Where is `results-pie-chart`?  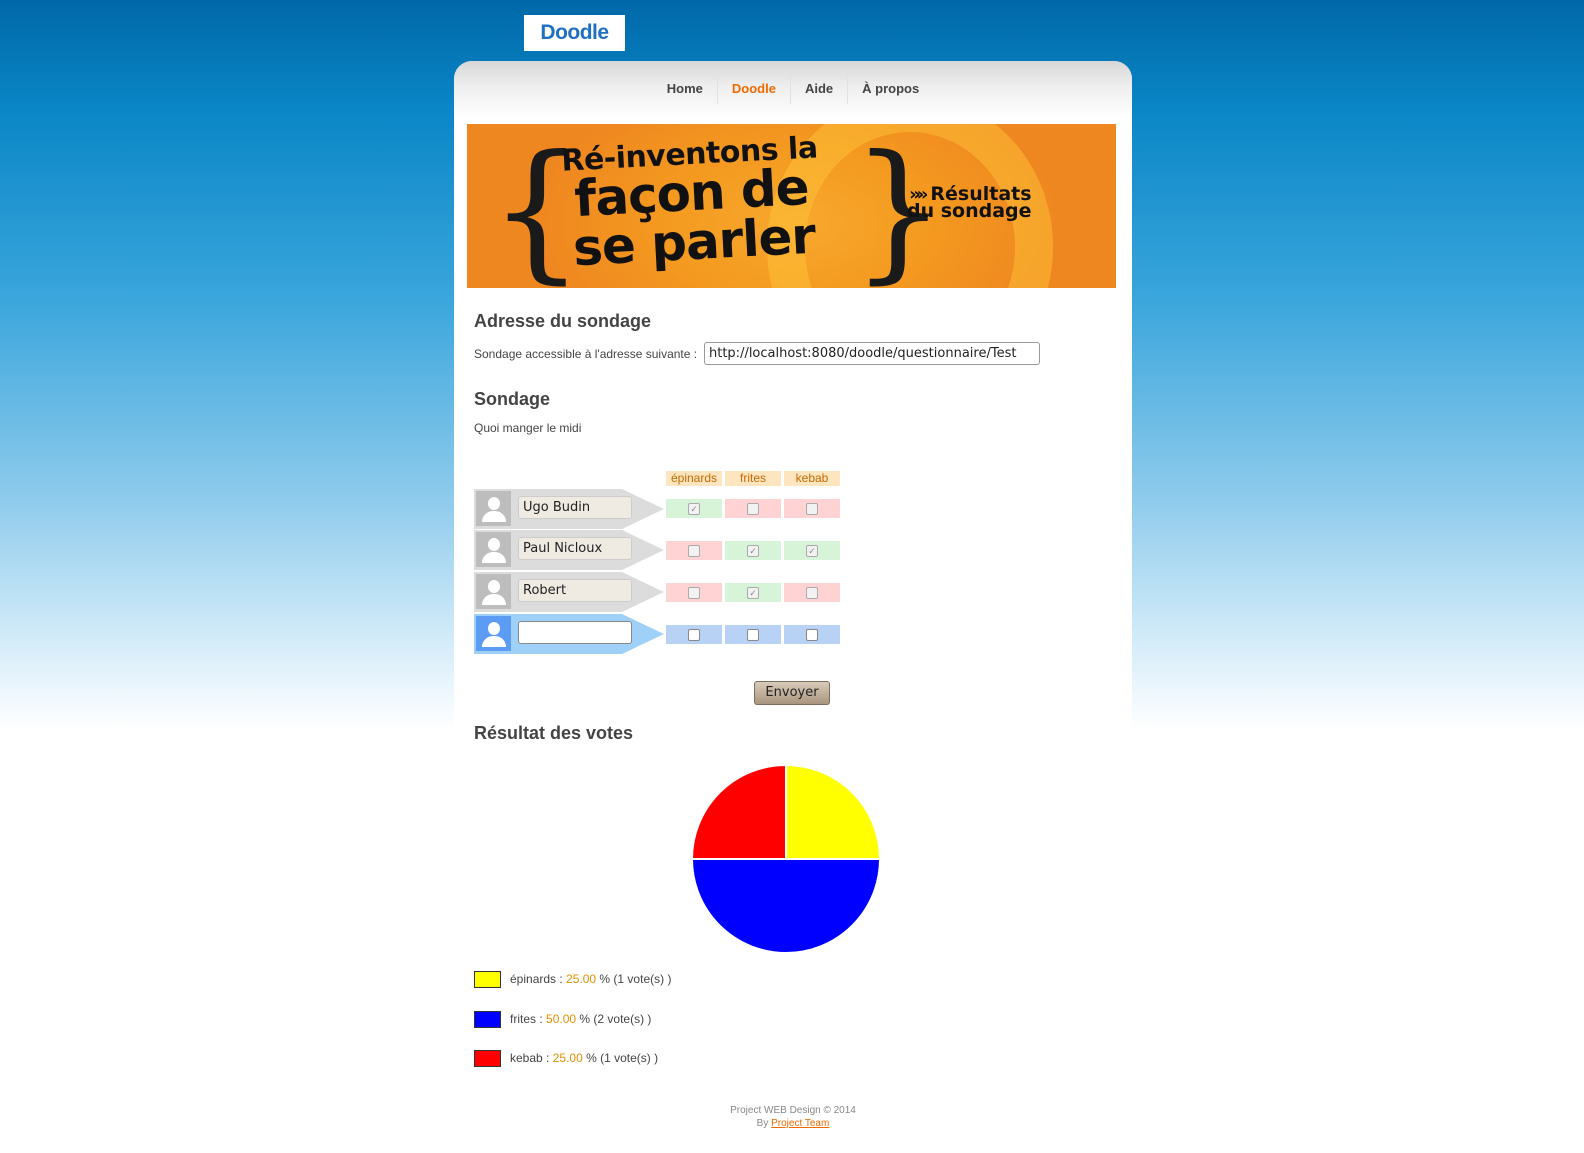 results-pie-chart is located at coordinates (786, 858).